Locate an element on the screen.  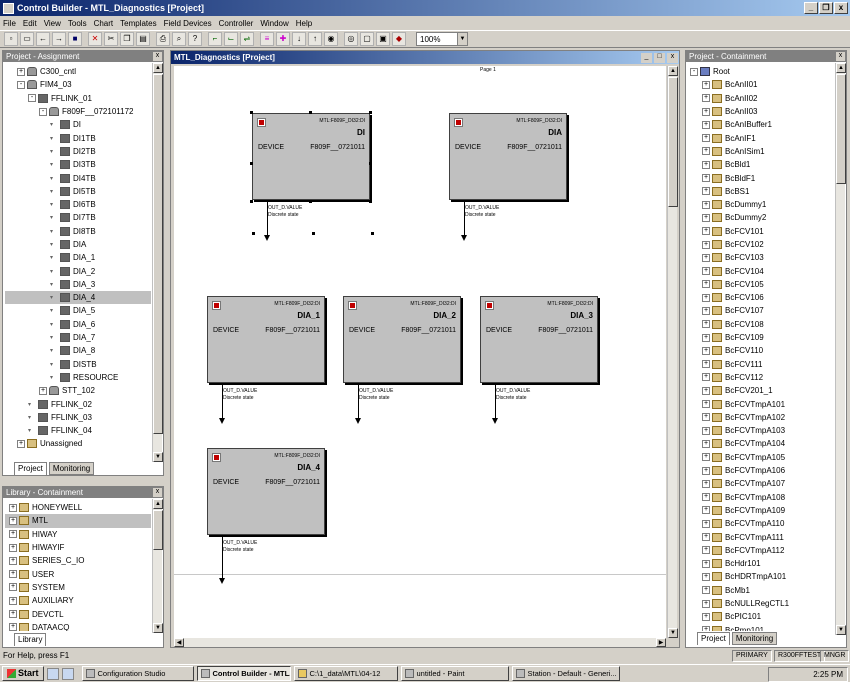
tree-item: ▾ DIA is located at coordinates (78, 244).